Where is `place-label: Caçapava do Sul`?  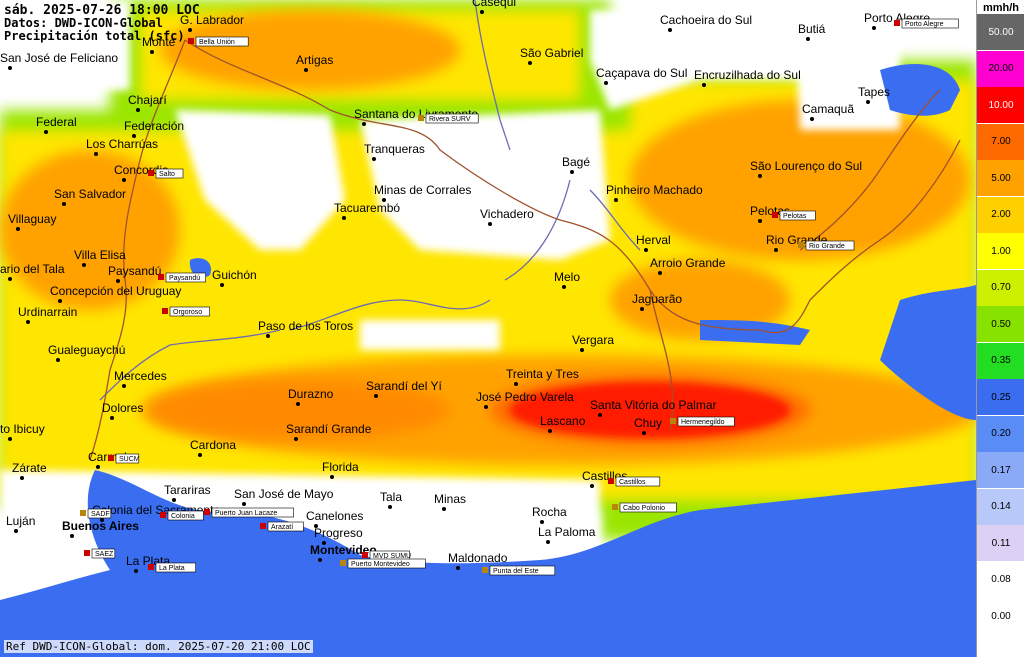 place-label: Caçapava do Sul is located at coordinates (641, 73).